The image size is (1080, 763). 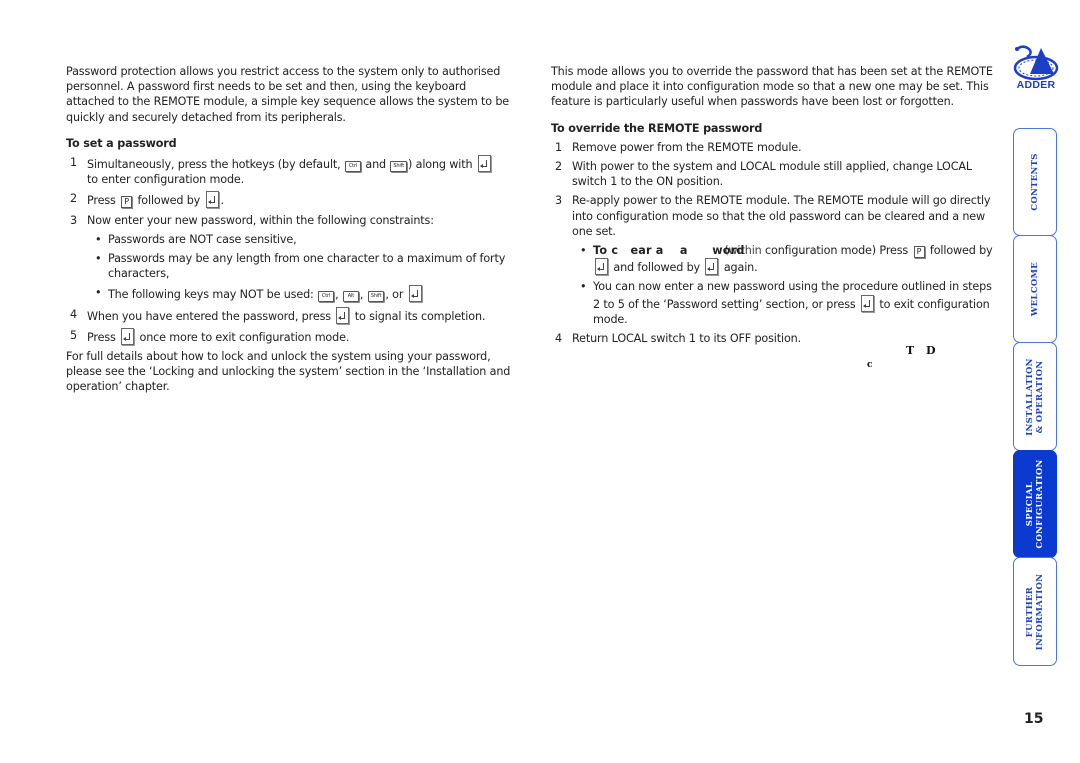 I want to click on tab-contents: CONTENTS, so click(x=1035, y=182).